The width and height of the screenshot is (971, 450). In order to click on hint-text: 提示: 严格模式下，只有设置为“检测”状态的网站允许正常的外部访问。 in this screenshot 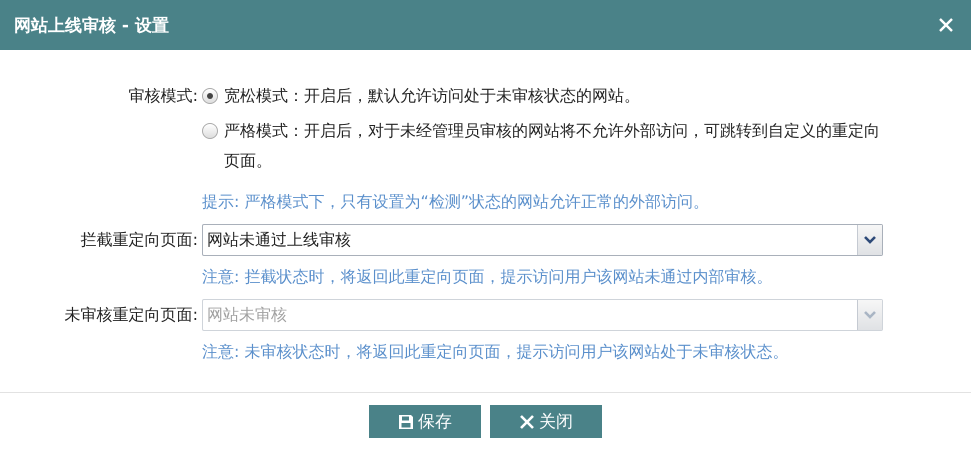, I will do `click(456, 202)`.